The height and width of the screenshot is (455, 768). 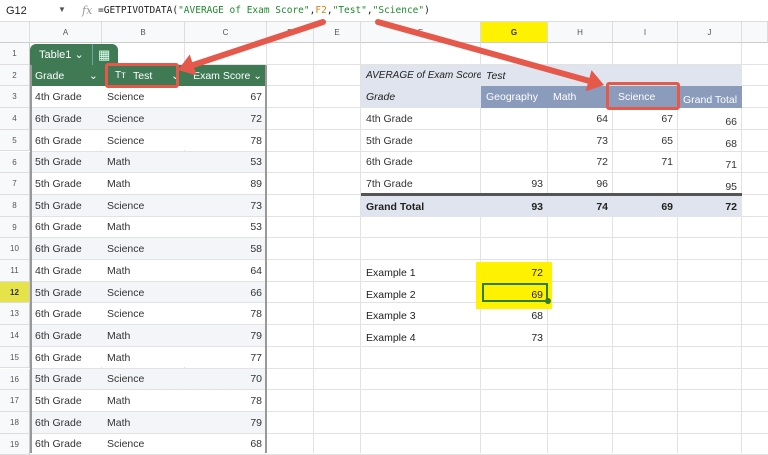 I want to click on column-header-J: J, so click(x=710, y=32).